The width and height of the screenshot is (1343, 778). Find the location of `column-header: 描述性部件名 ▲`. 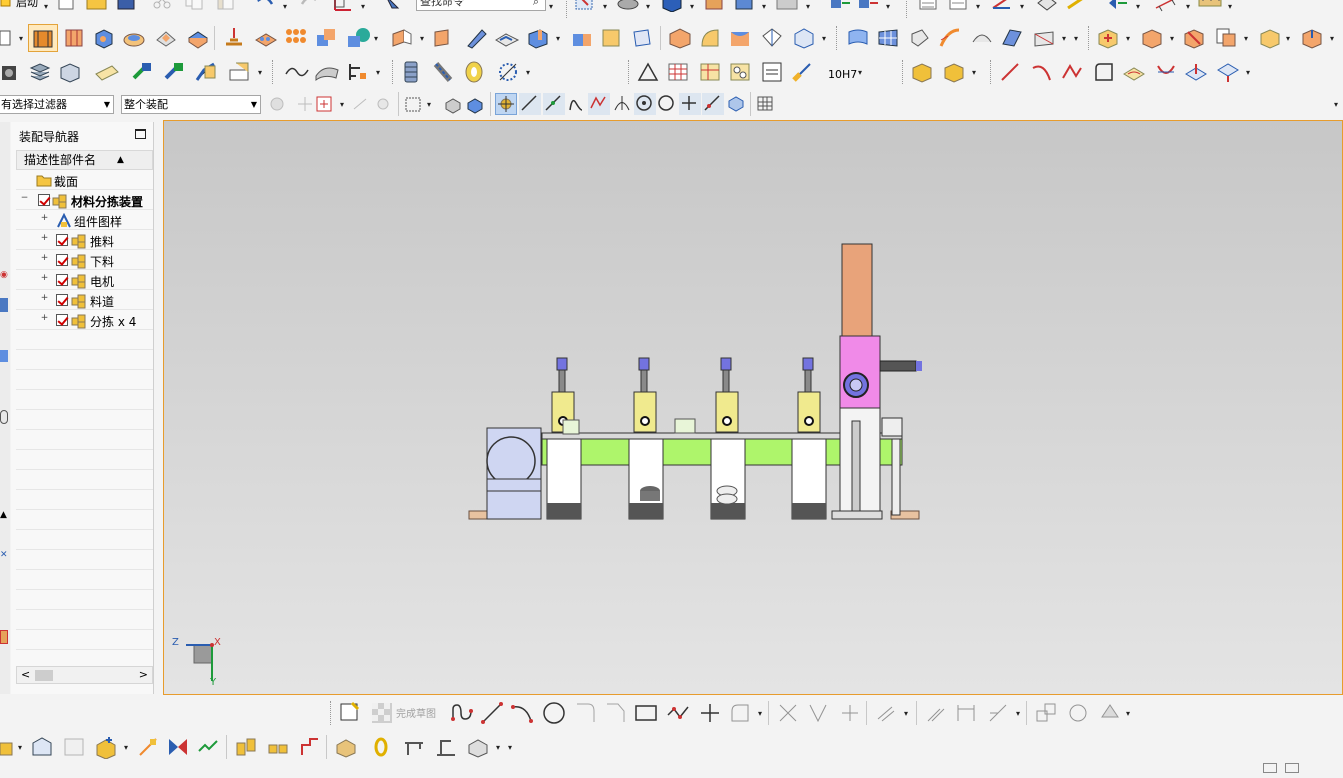

column-header: 描述性部件名 ▲ is located at coordinates (84, 160).